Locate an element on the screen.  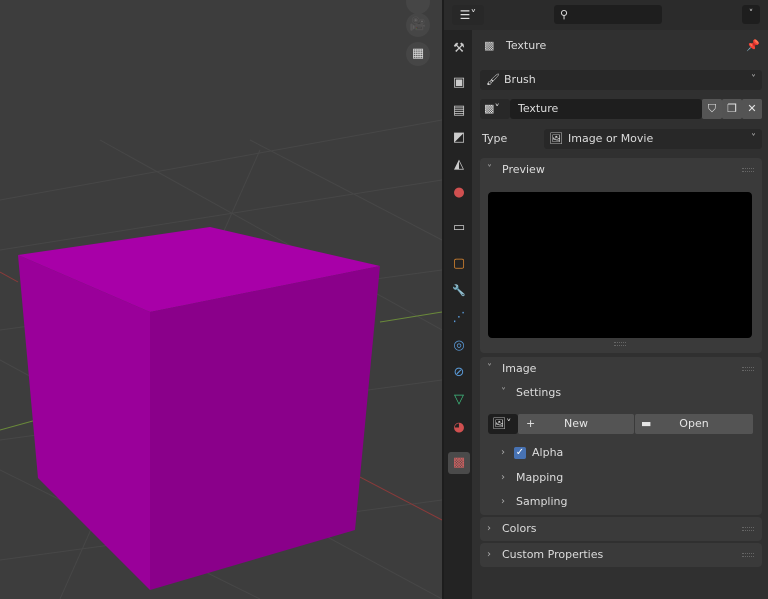
preview-panel: ˅ Preview is located at coordinates (621, 255).